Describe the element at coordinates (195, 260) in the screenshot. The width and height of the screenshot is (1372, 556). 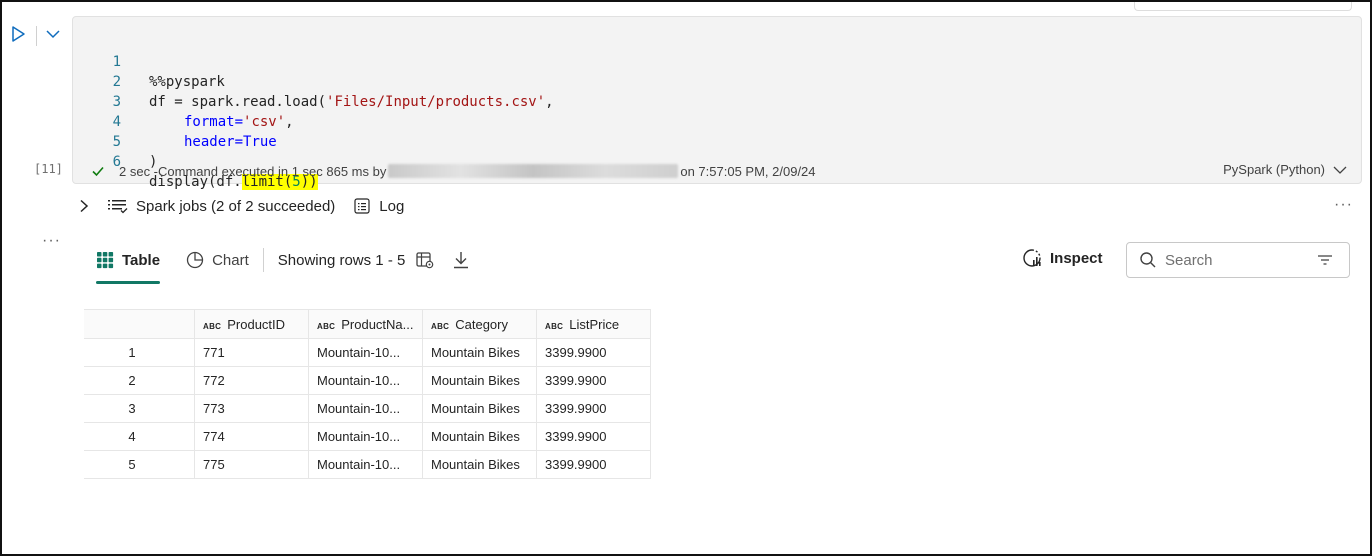
I see `pie-chart-icon` at that location.